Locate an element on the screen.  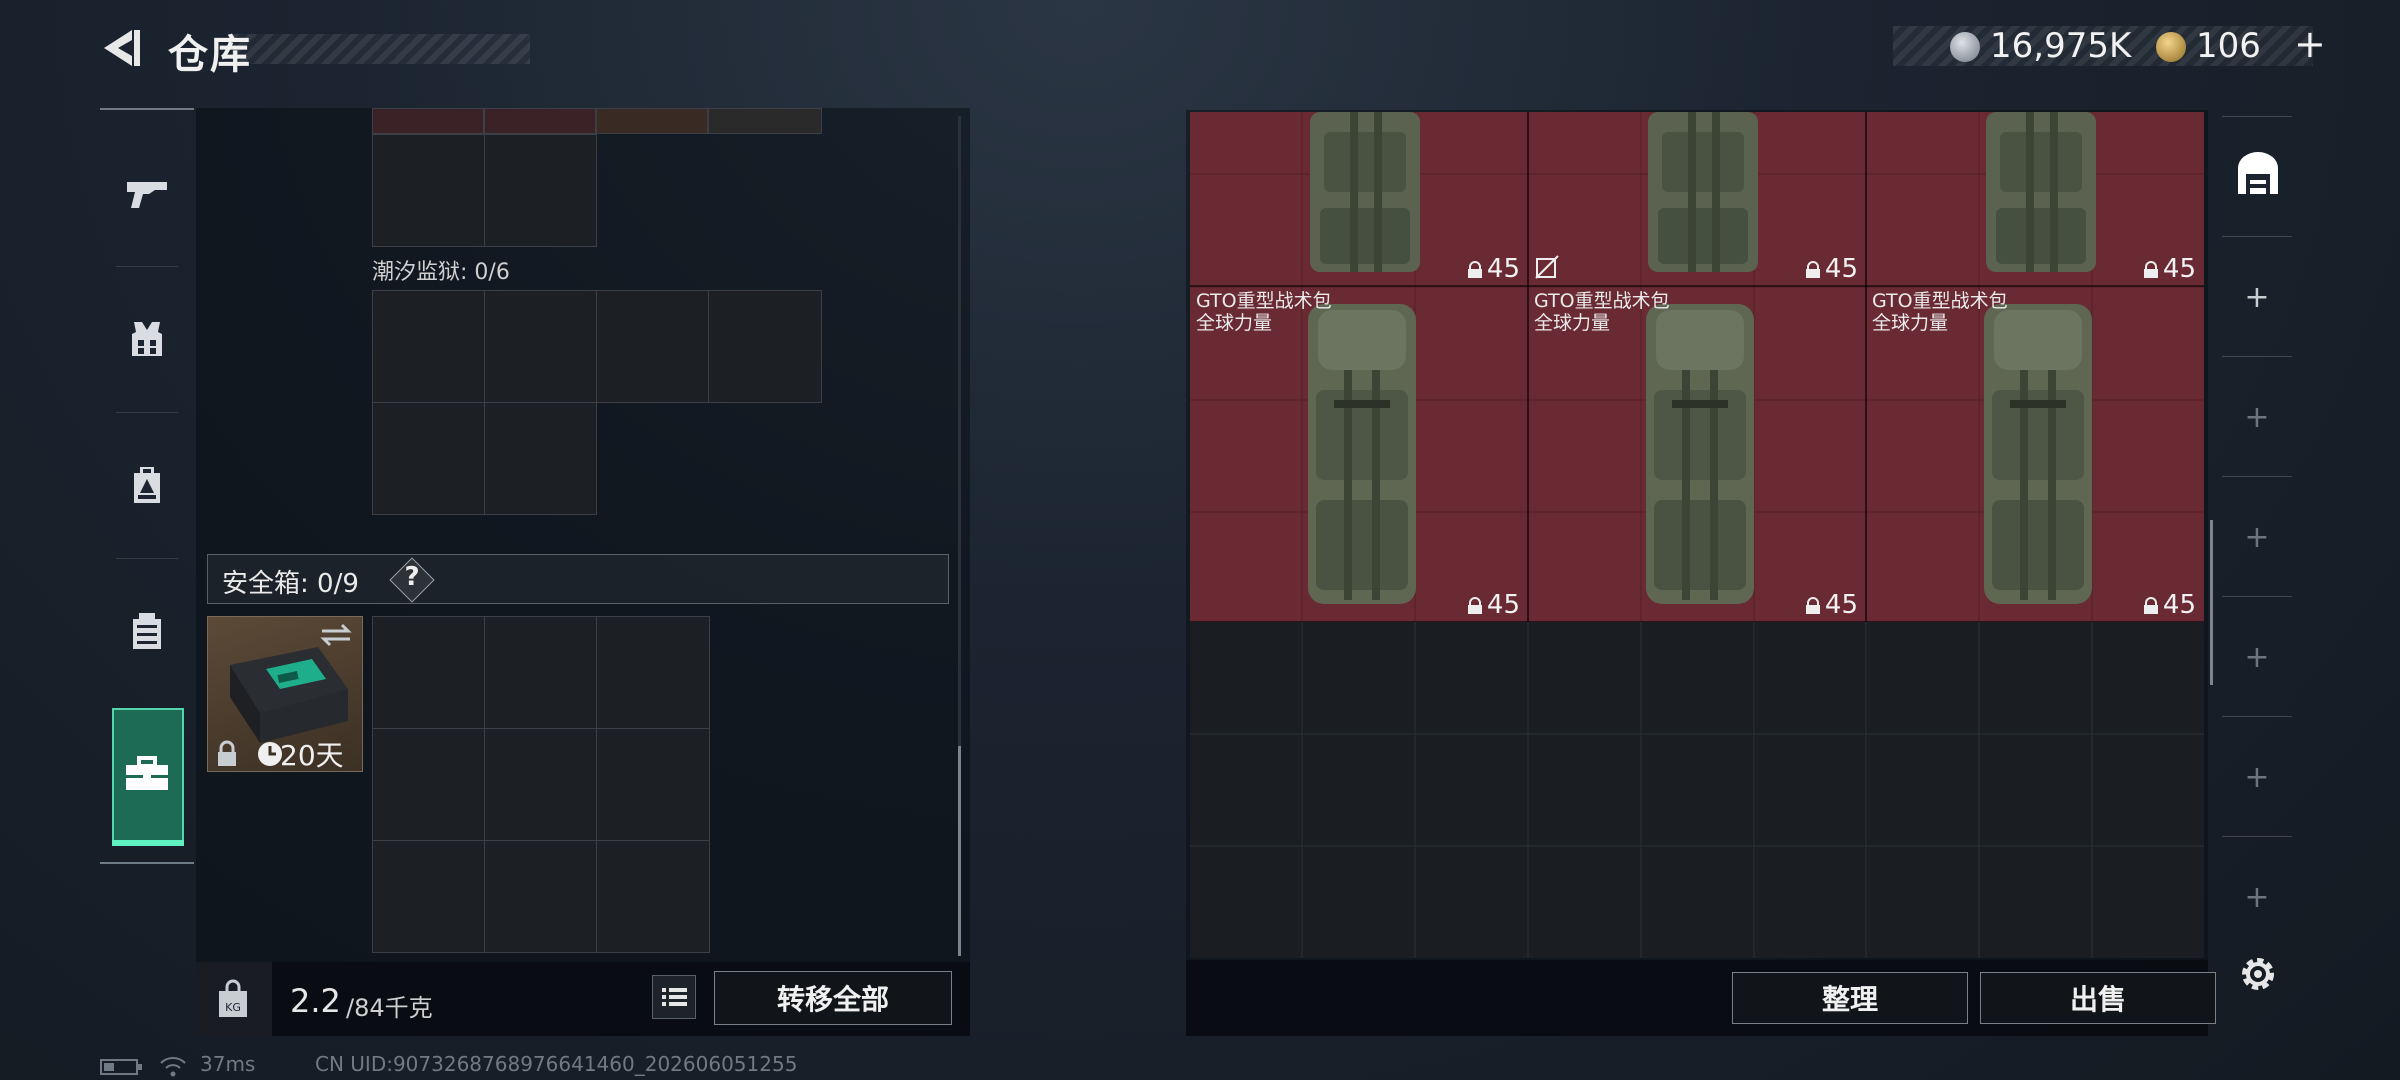
swap-icon is located at coordinates (336, 635).